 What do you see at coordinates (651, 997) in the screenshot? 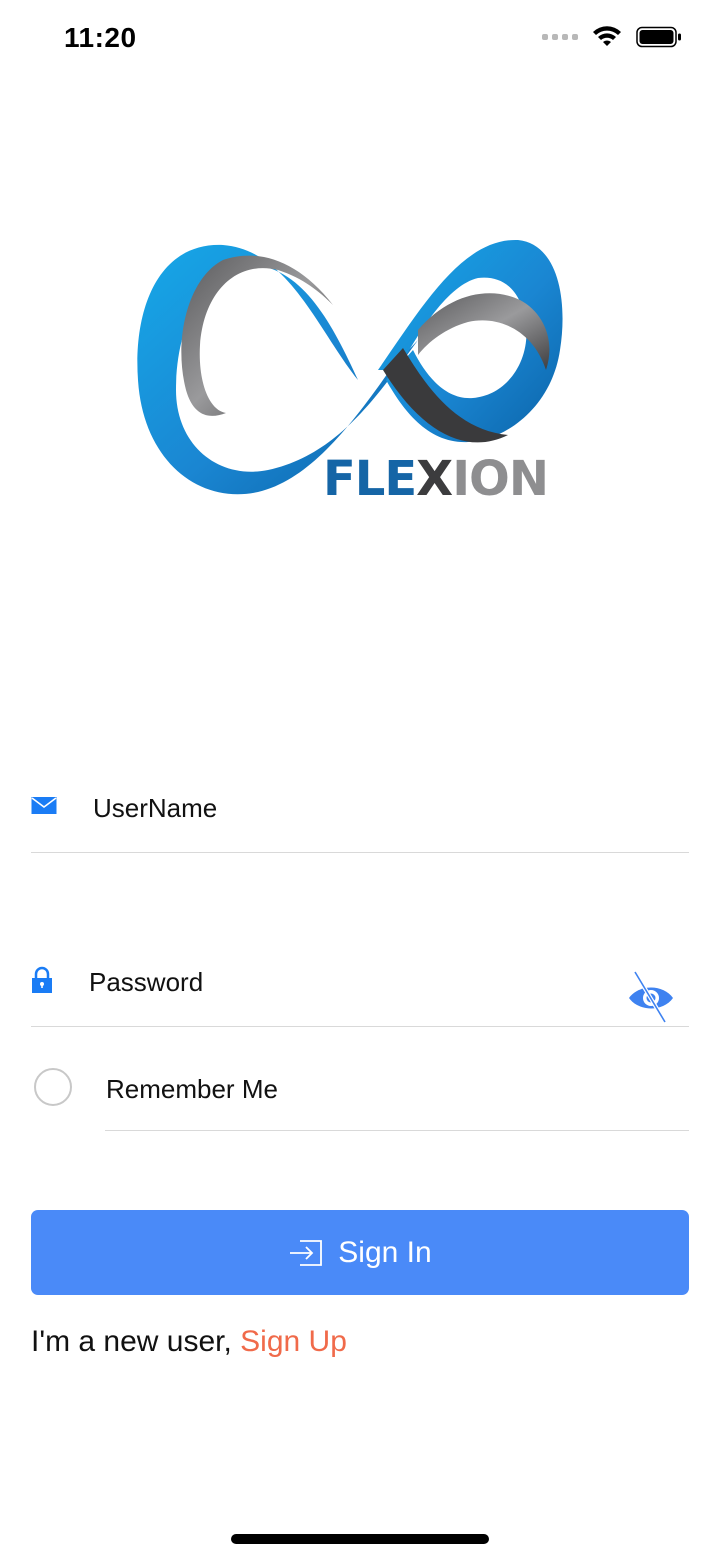
I see `eye-slash-icon` at bounding box center [651, 997].